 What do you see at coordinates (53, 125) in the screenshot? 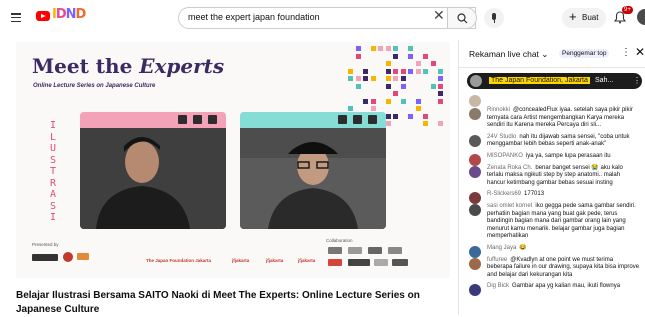
I see `vertical-letter: I` at bounding box center [53, 125].